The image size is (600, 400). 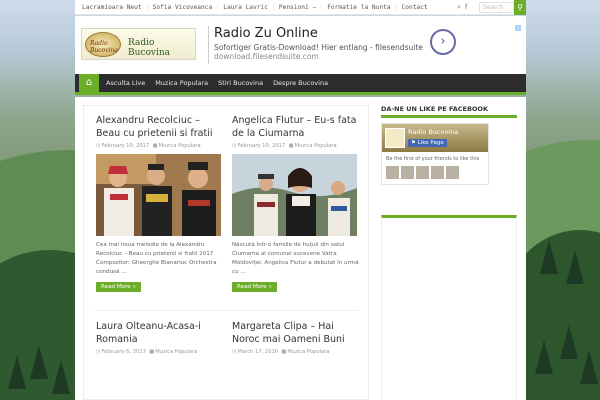 What do you see at coordinates (415, 7) in the screenshot?
I see `top-nav-item: Contact` at bounding box center [415, 7].